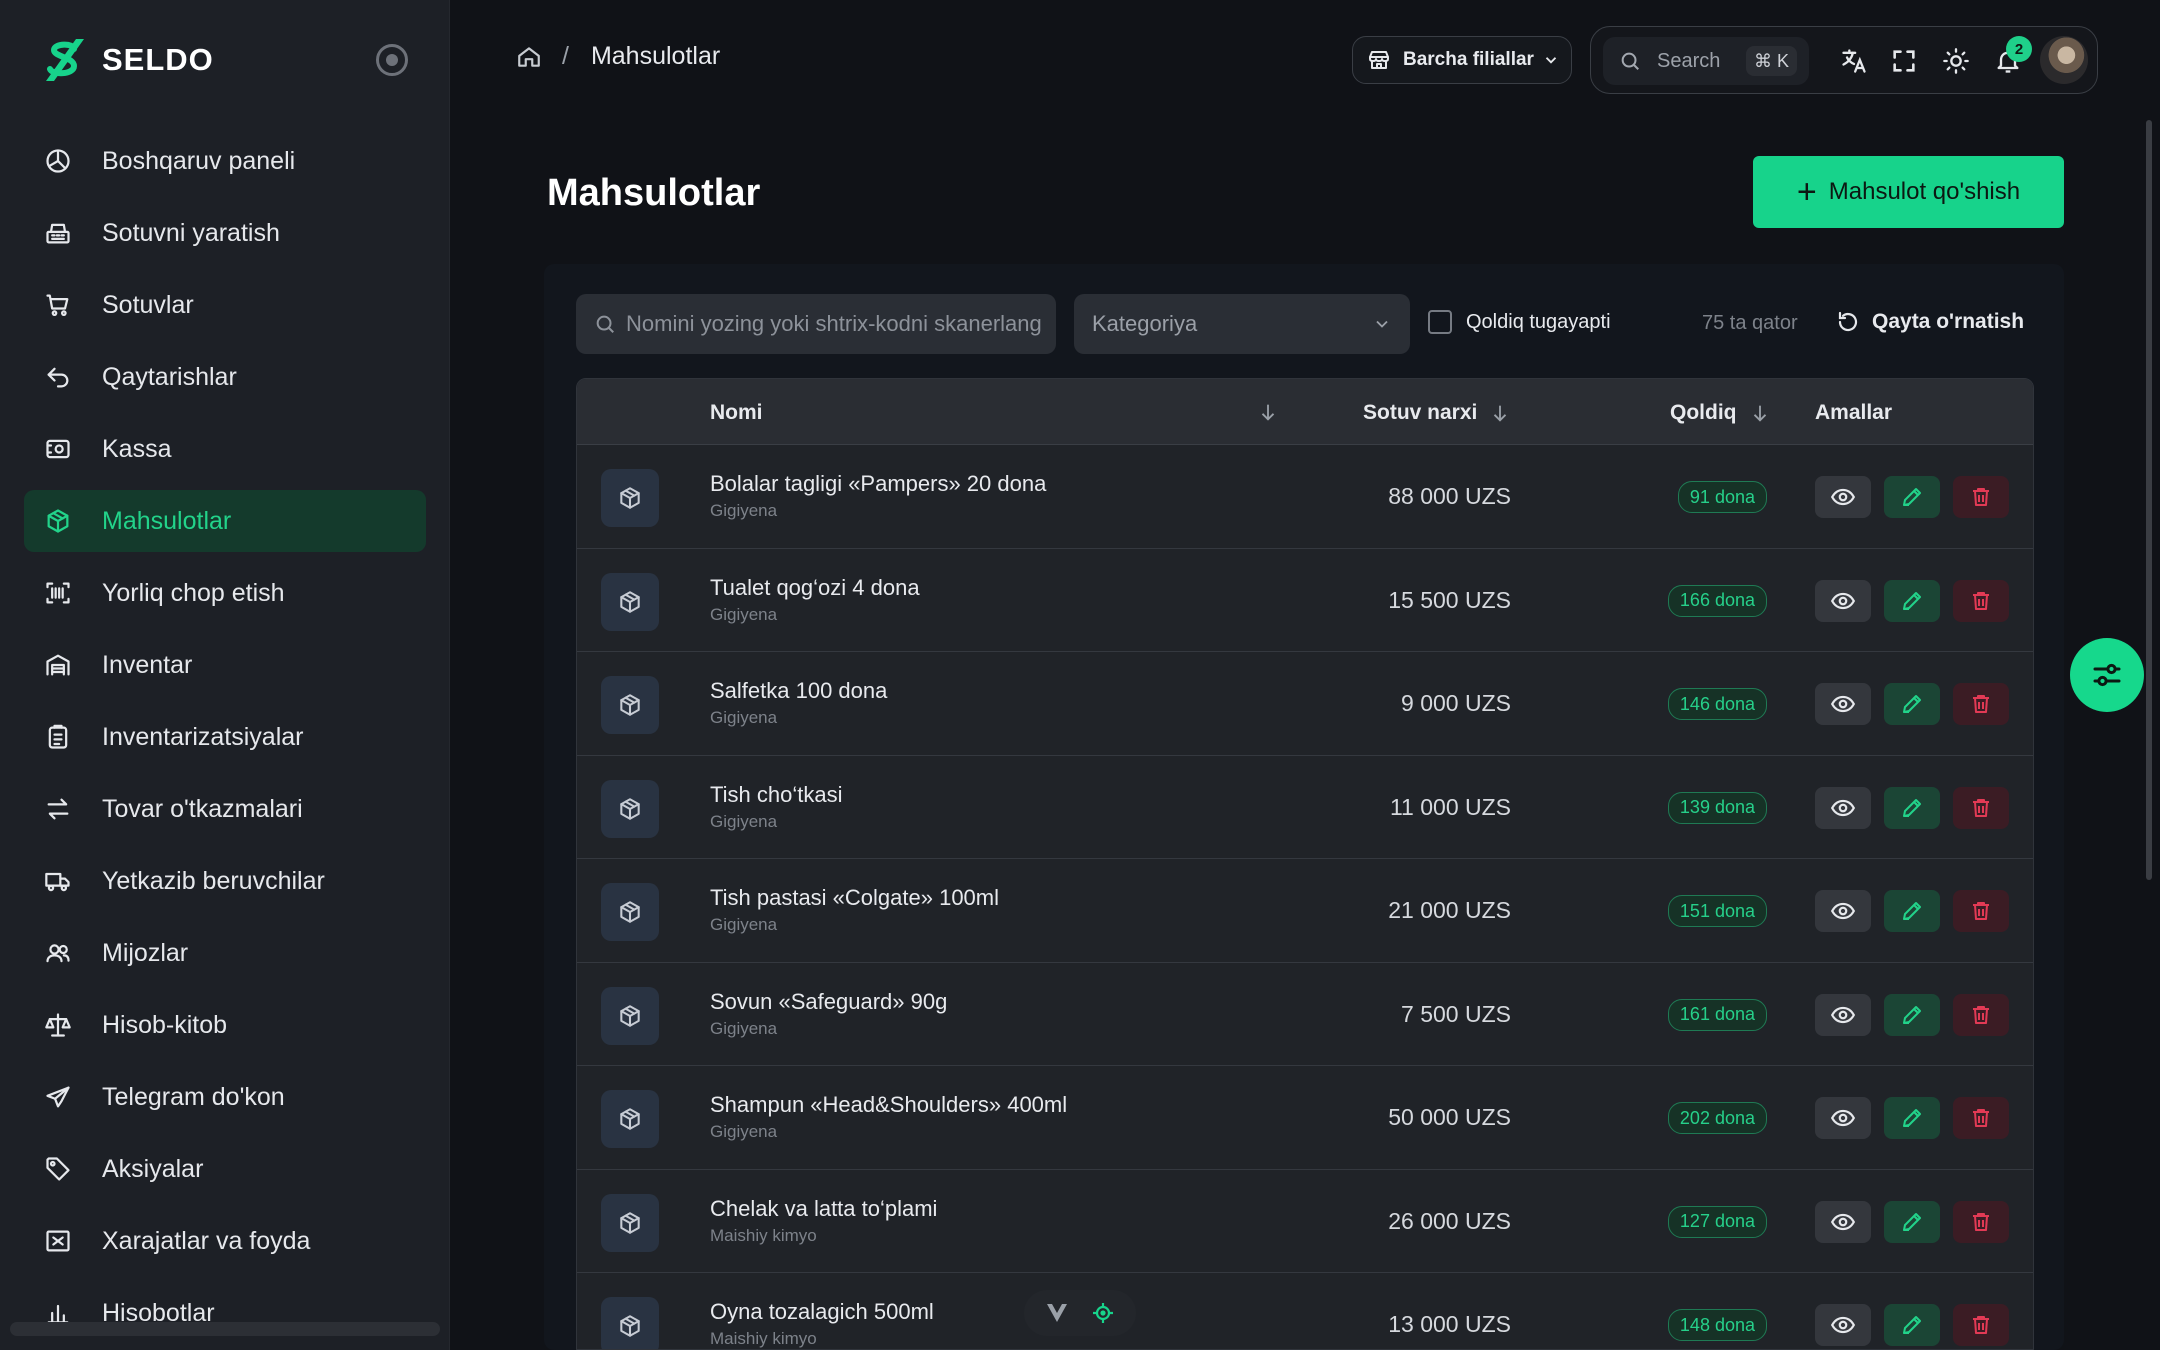 This screenshot has width=2160, height=1350. I want to click on sidebar-item-yorliq-chop-etish: Yorliq chop etish, so click(225, 593).